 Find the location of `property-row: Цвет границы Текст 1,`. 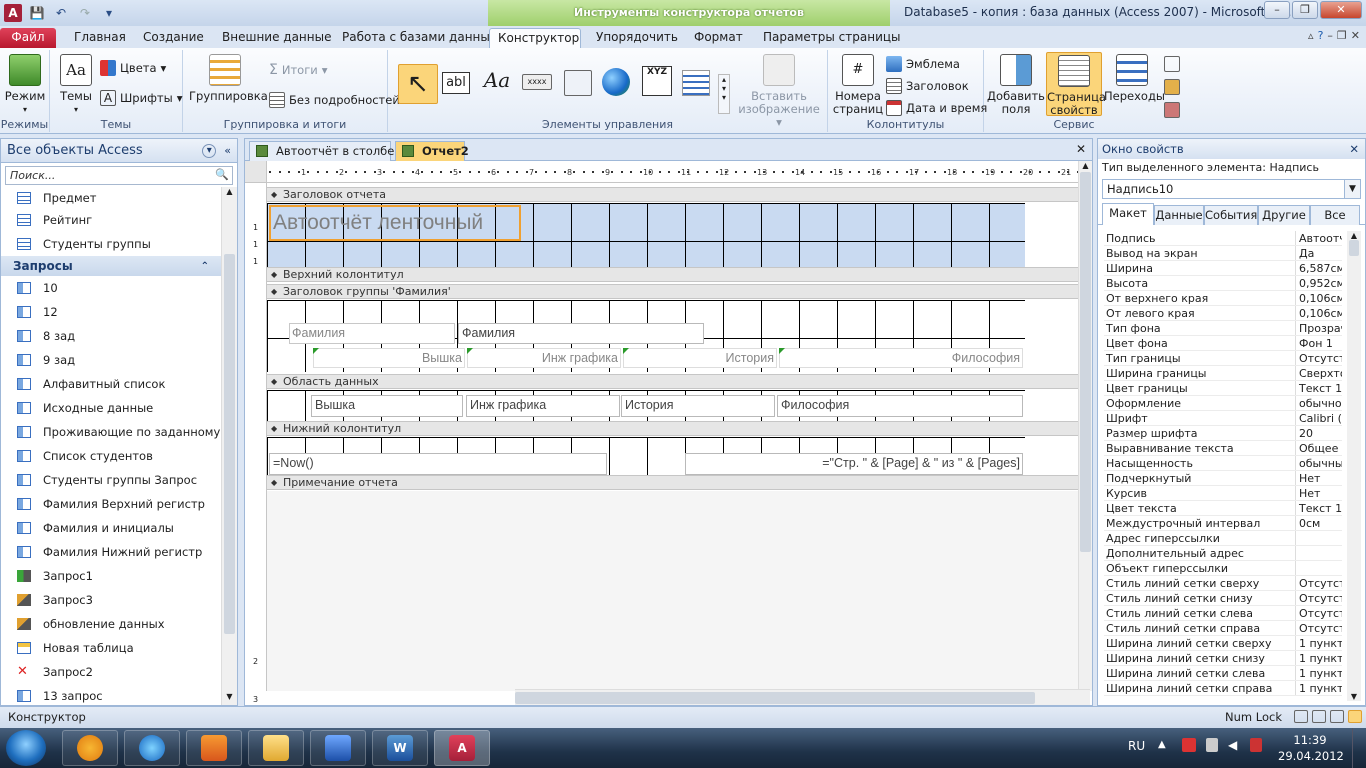

property-row: Цвет границы Текст 1, is located at coordinates (1223, 388).